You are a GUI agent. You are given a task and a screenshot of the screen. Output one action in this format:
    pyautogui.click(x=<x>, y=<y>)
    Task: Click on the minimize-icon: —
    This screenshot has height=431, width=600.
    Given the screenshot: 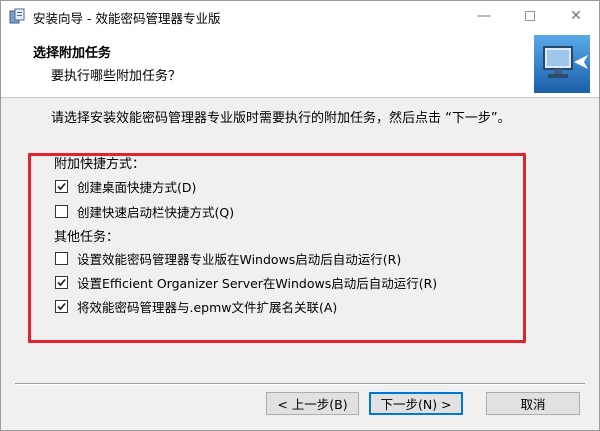 What is the action you would take?
    pyautogui.click(x=484, y=16)
    